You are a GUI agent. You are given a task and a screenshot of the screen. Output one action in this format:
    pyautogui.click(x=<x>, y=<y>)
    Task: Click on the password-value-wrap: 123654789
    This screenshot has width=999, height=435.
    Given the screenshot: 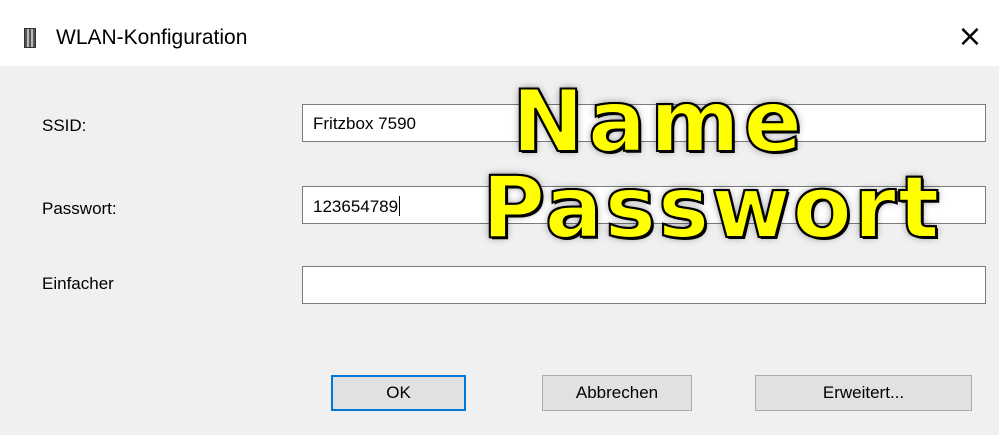 What is the action you would take?
    pyautogui.click(x=357, y=206)
    